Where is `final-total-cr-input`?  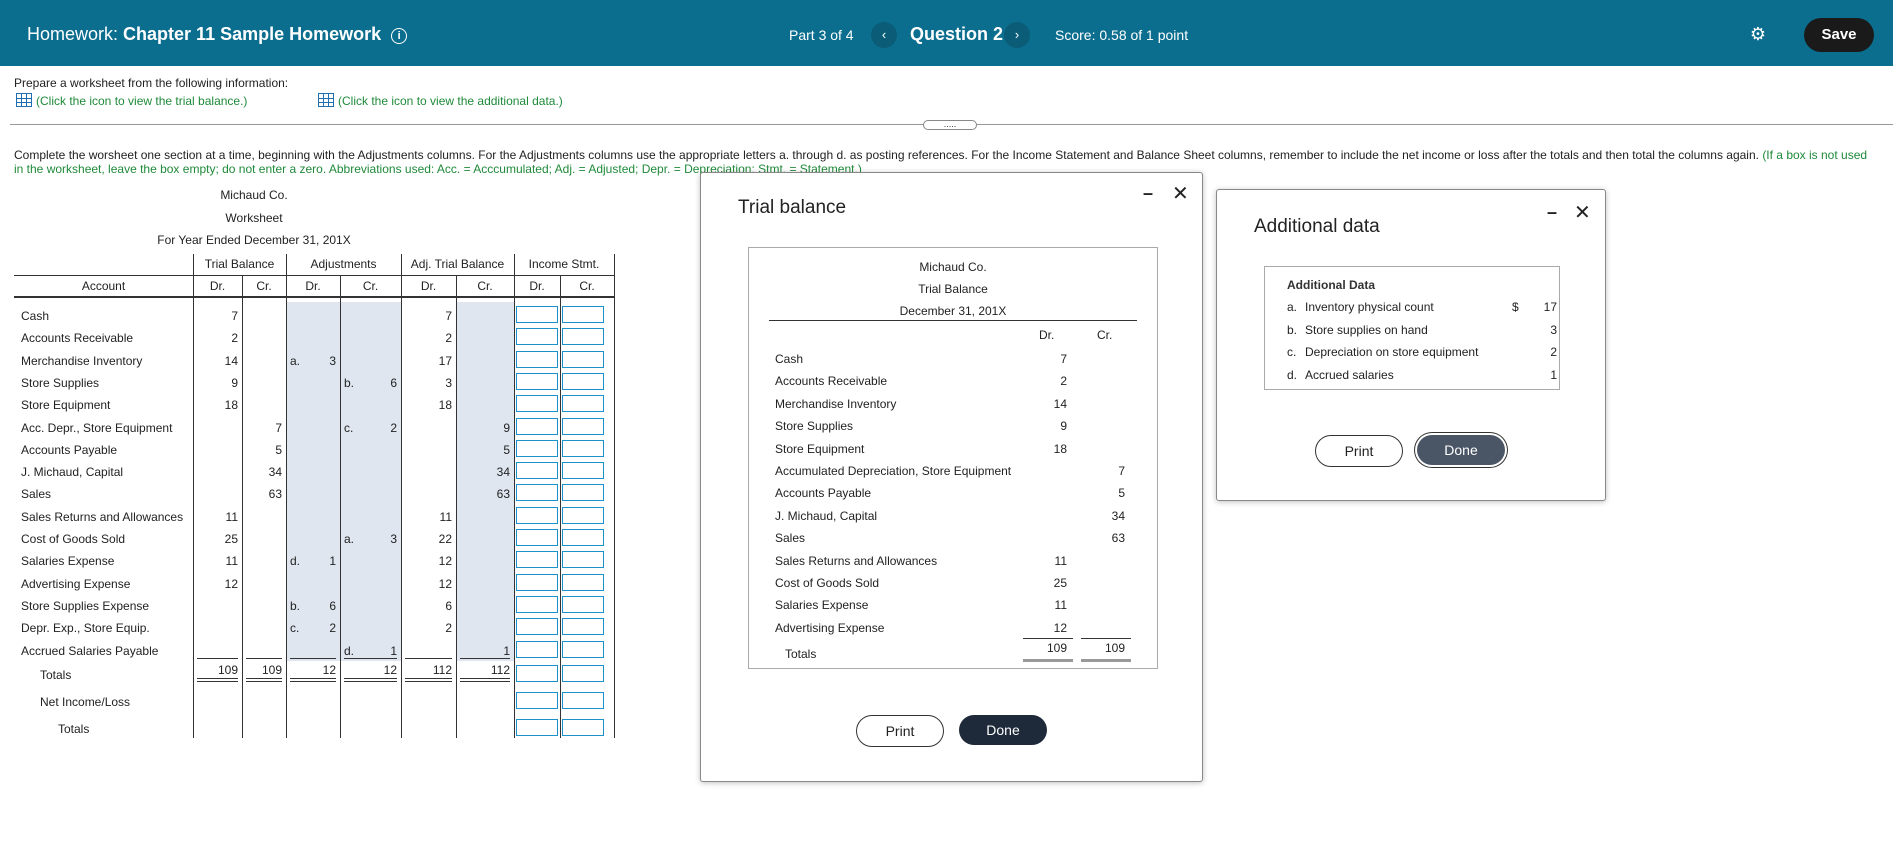
final-total-cr-input is located at coordinates (583, 727).